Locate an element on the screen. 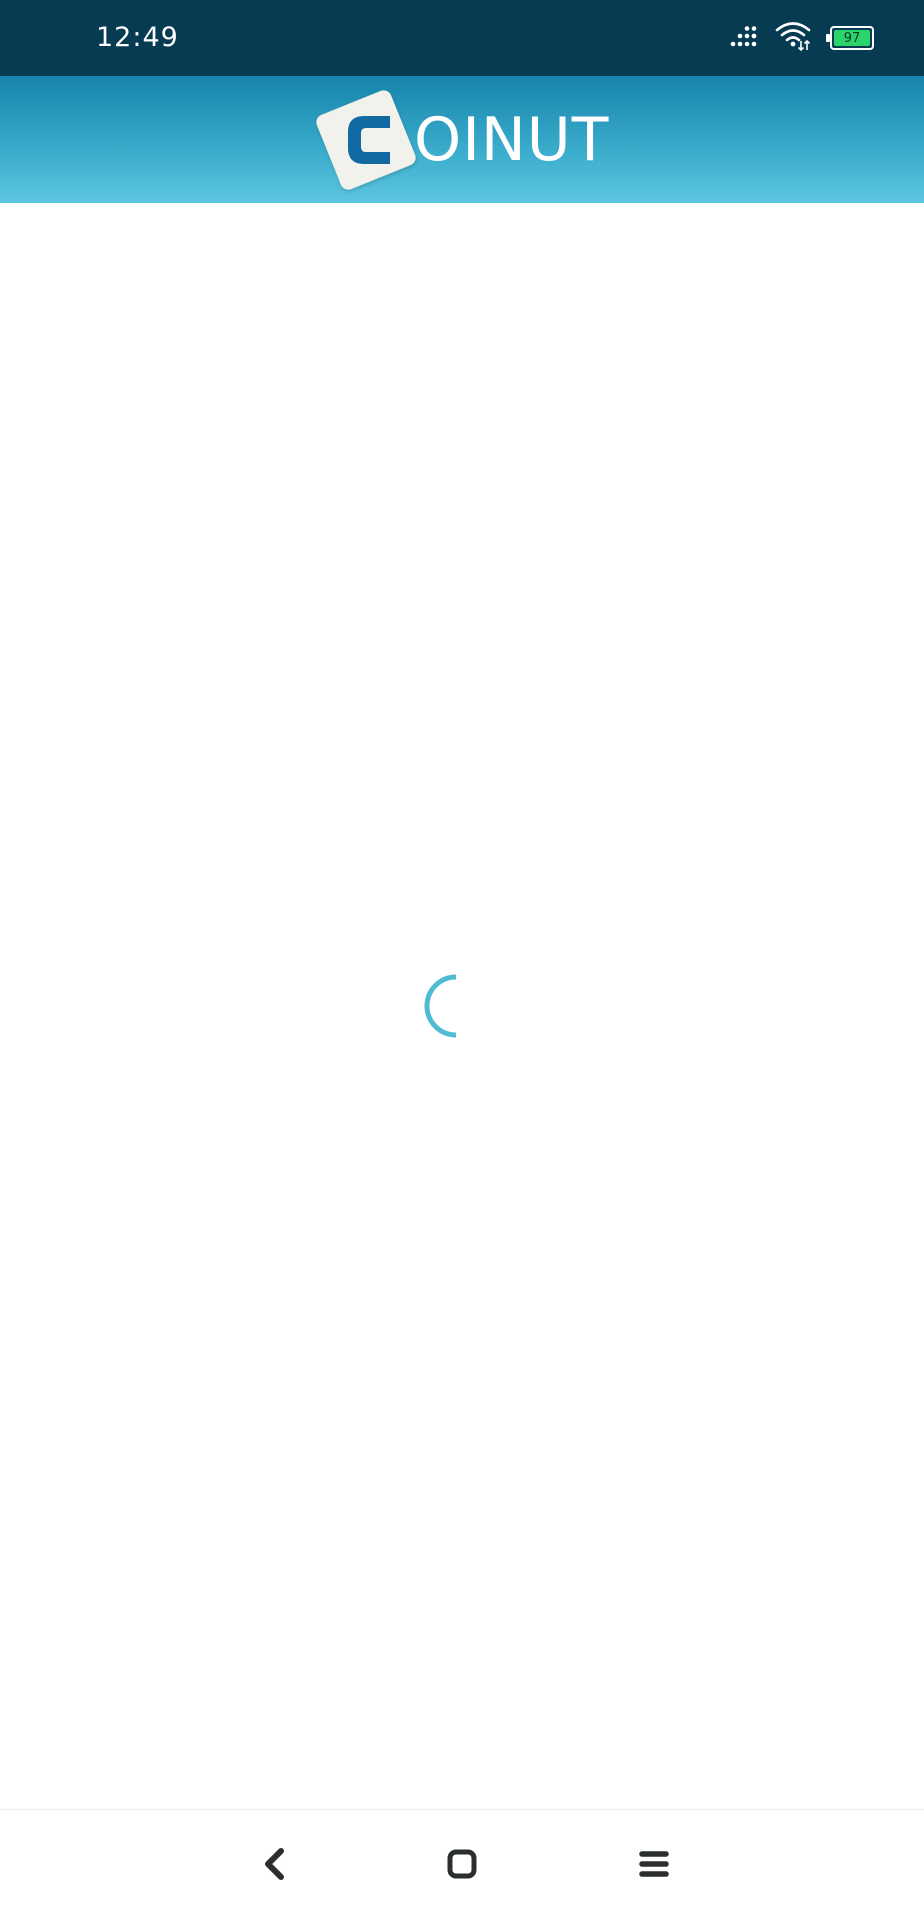 This screenshot has width=924, height=1920. navigation-bar is located at coordinates (462, 1864).